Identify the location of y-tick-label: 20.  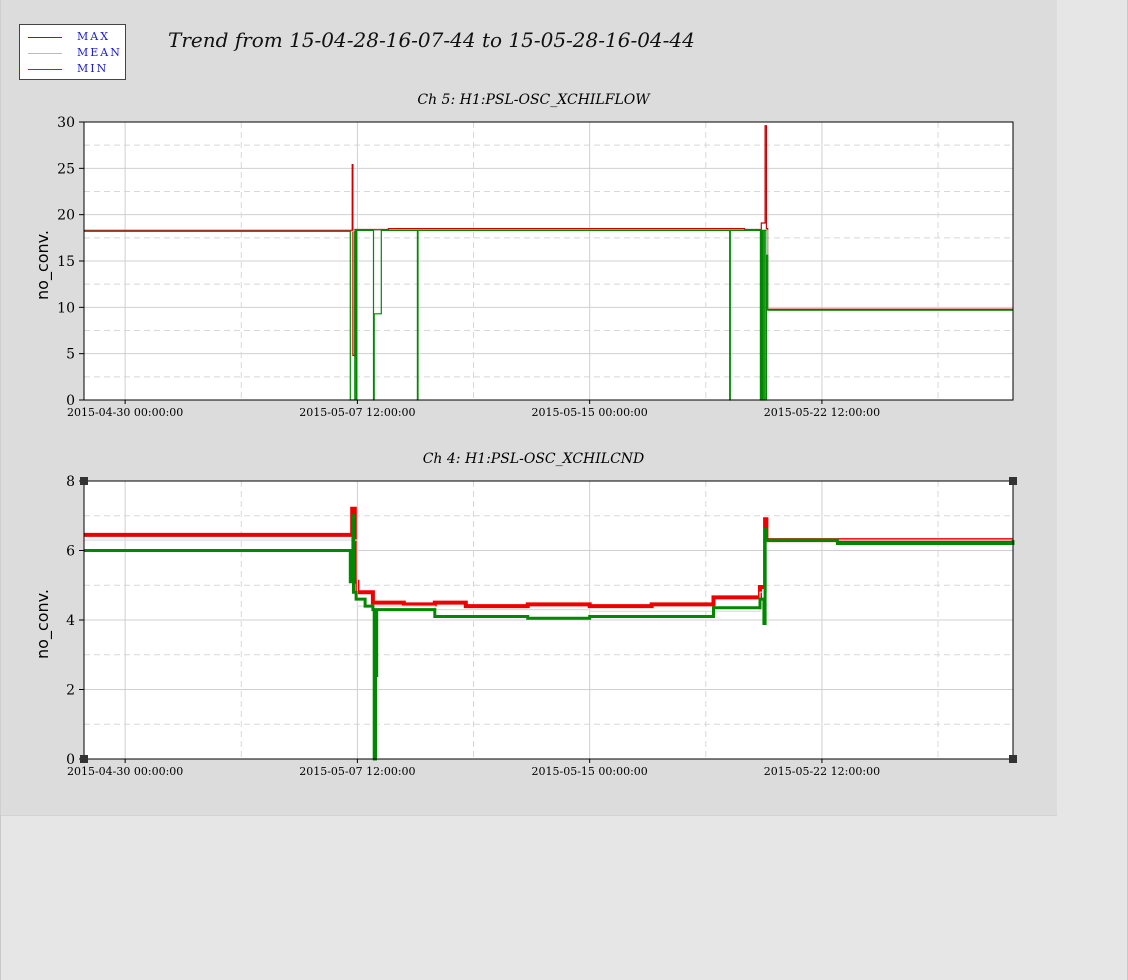
(66, 216).